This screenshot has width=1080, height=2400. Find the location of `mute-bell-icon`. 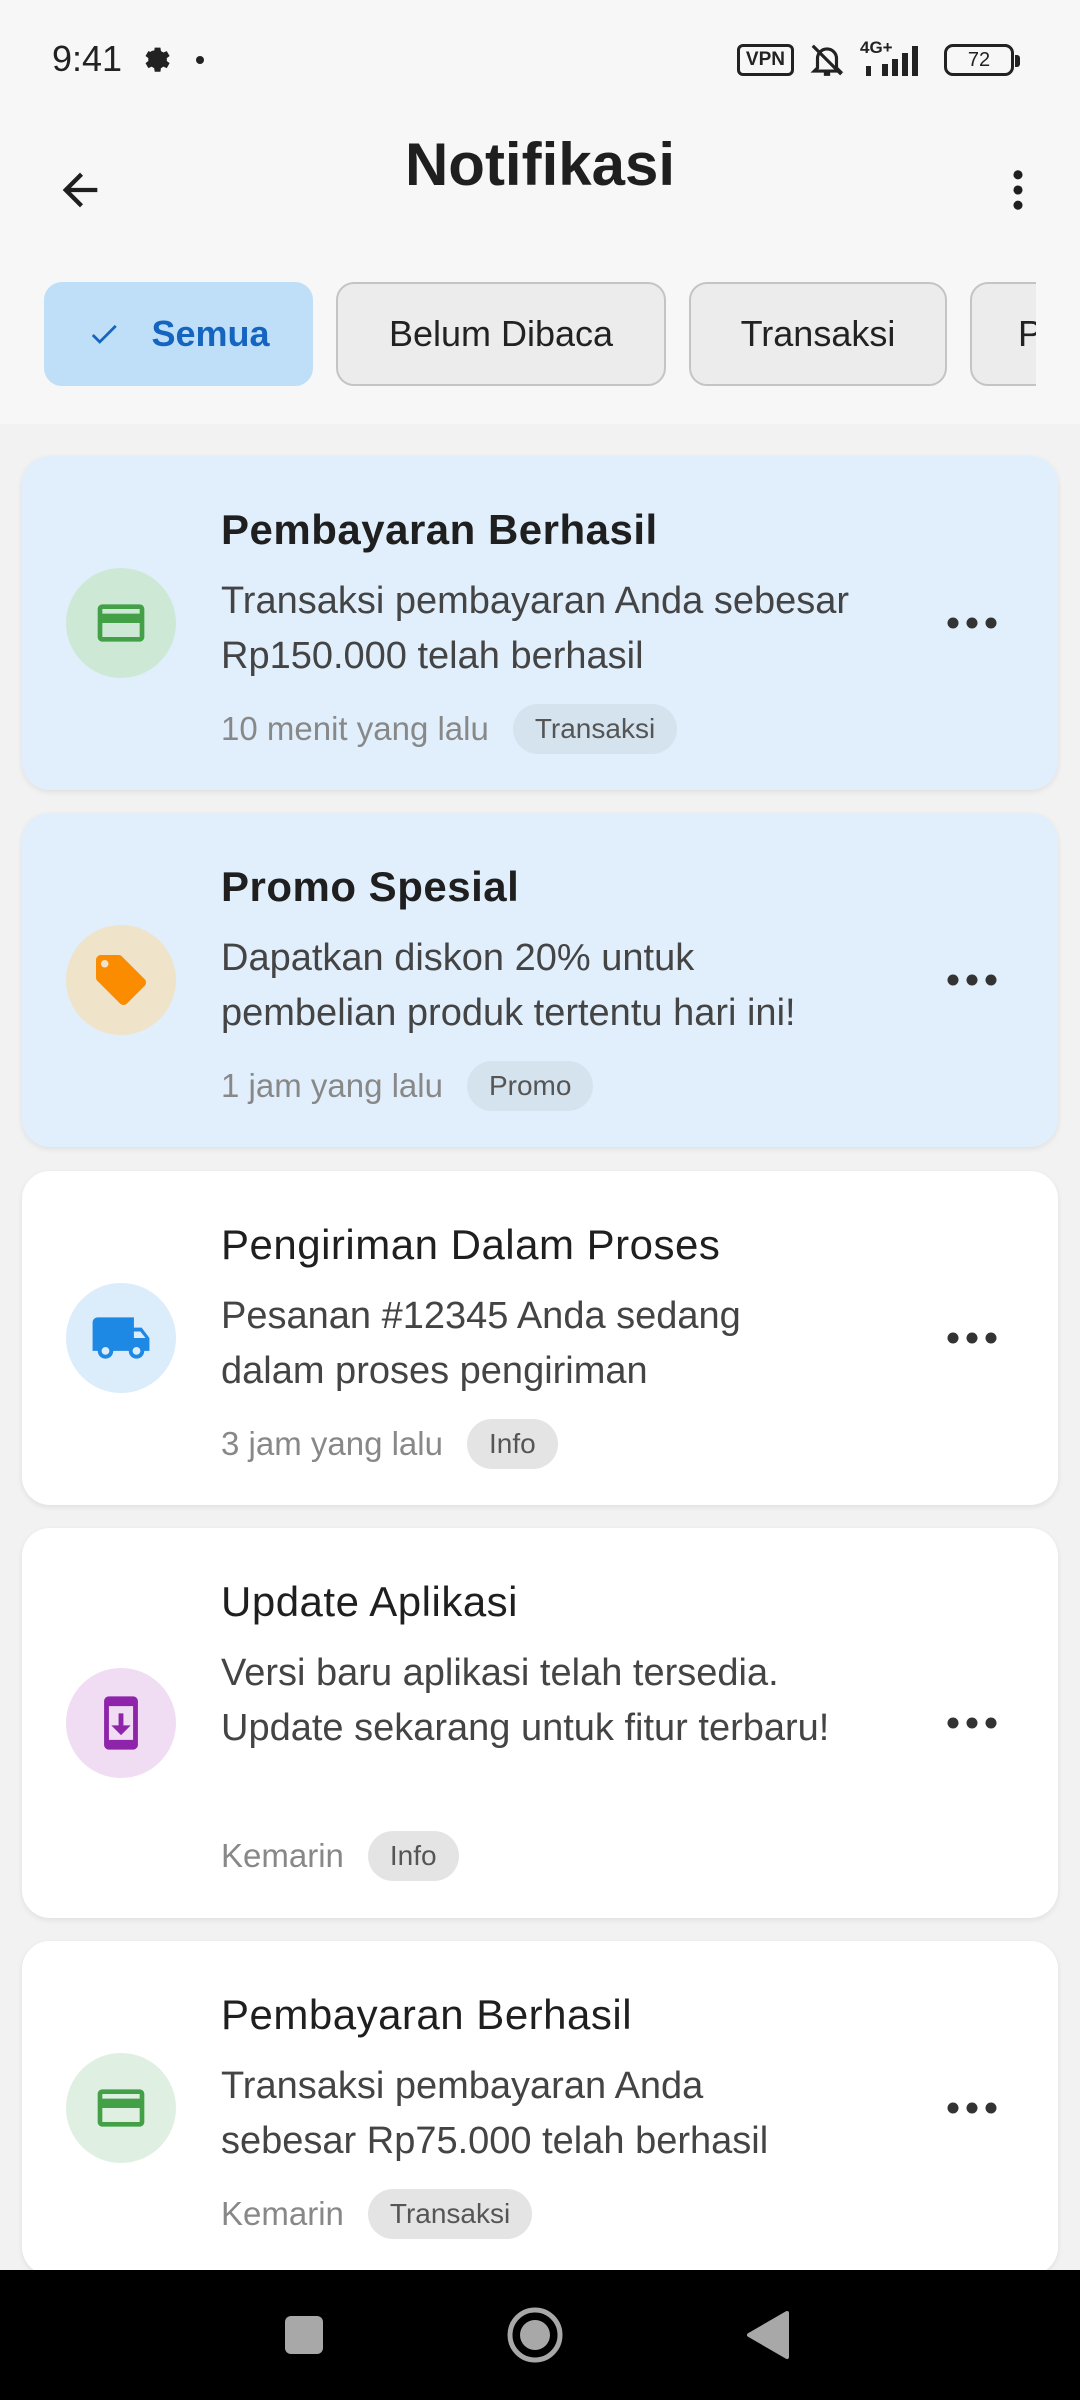

mute-bell-icon is located at coordinates (827, 60).